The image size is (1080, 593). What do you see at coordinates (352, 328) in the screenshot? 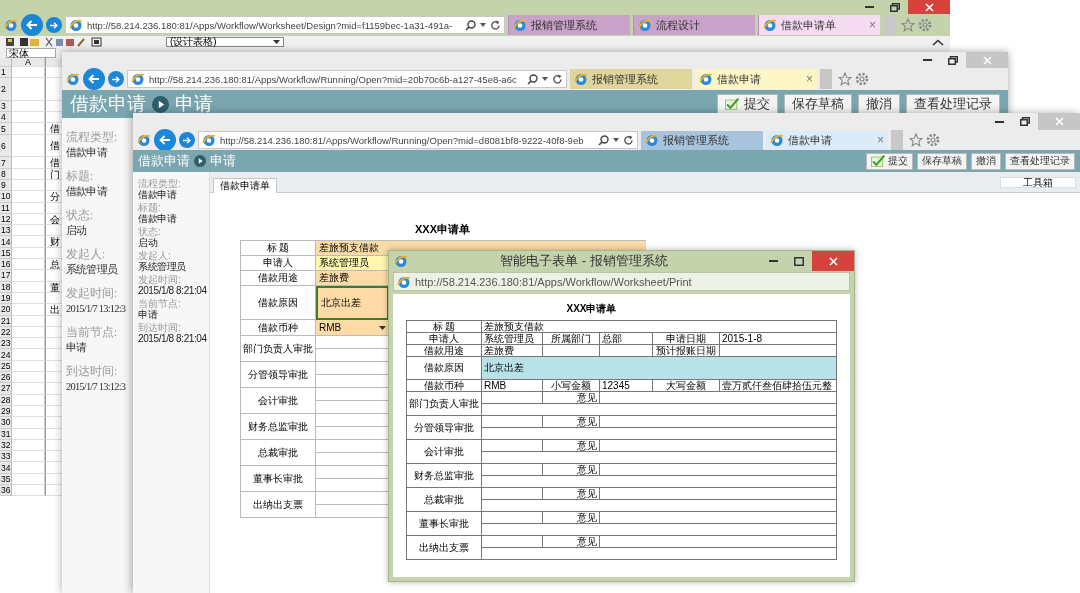
I see `currency-select: RMB` at bounding box center [352, 328].